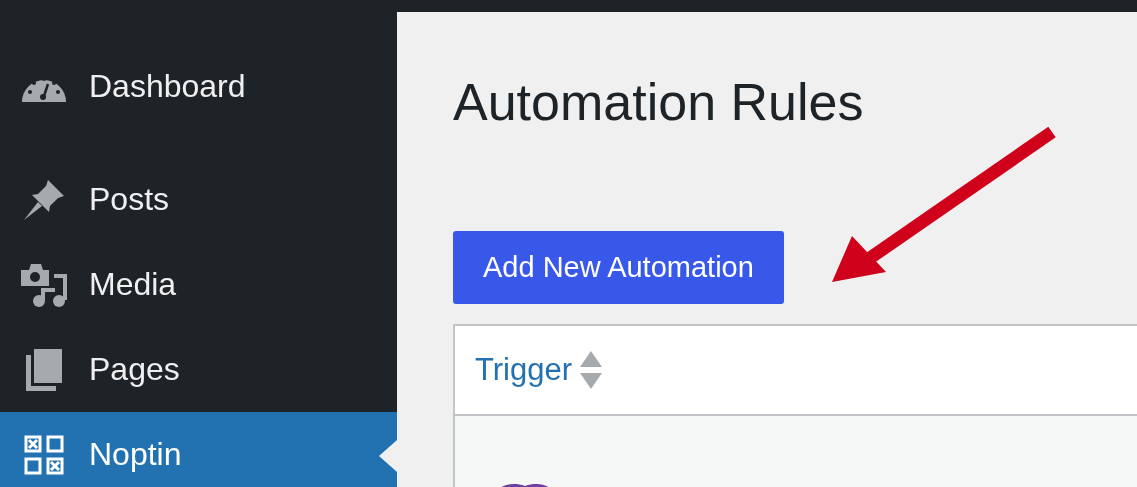  I want to click on pushpin-icon, so click(44, 199).